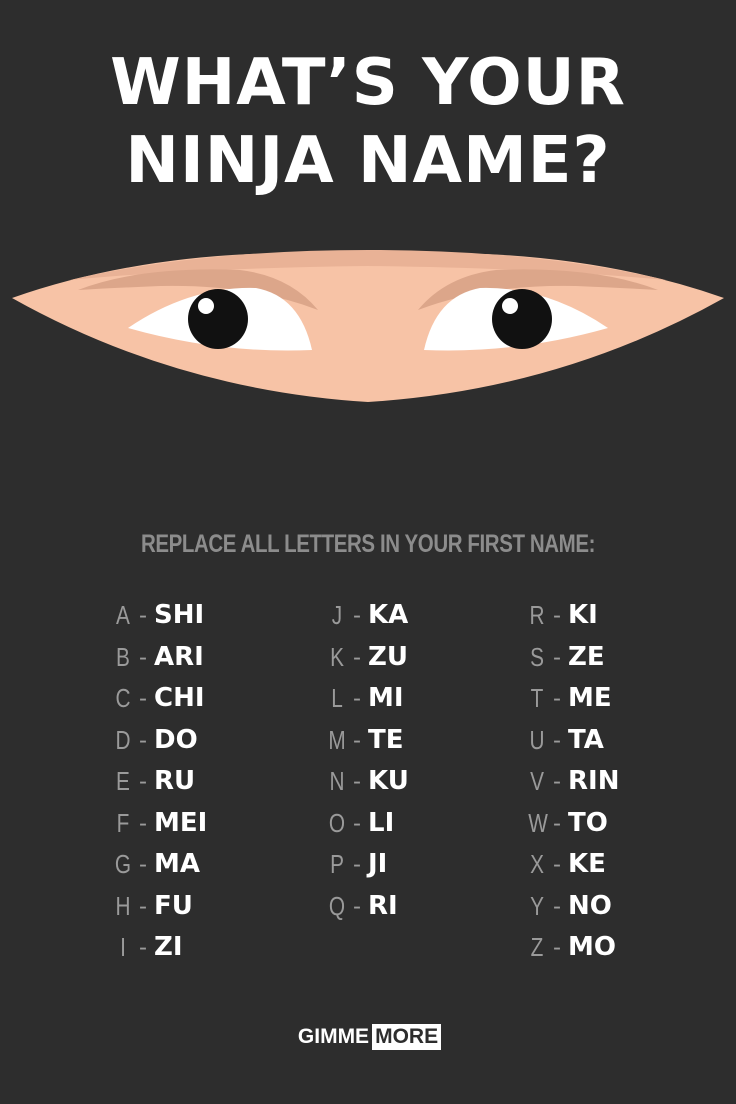 The width and height of the screenshot is (736, 1104). What do you see at coordinates (206, 306) in the screenshot?
I see `left-eye-highlight` at bounding box center [206, 306].